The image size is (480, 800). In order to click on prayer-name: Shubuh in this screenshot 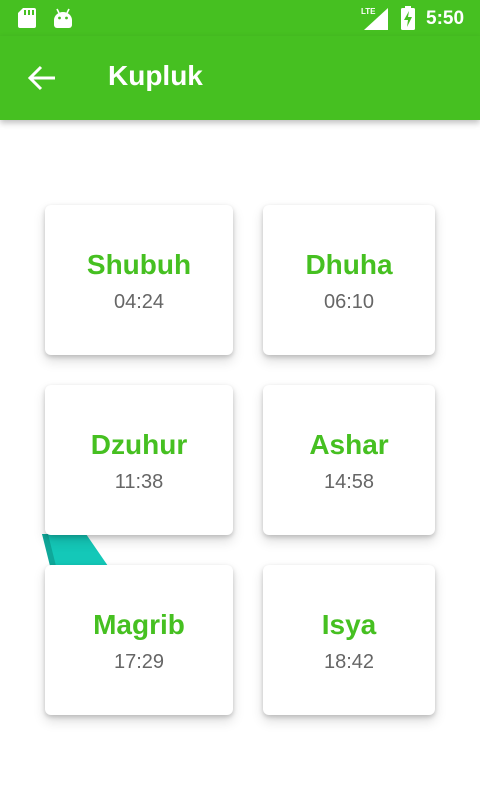, I will do `click(139, 264)`.